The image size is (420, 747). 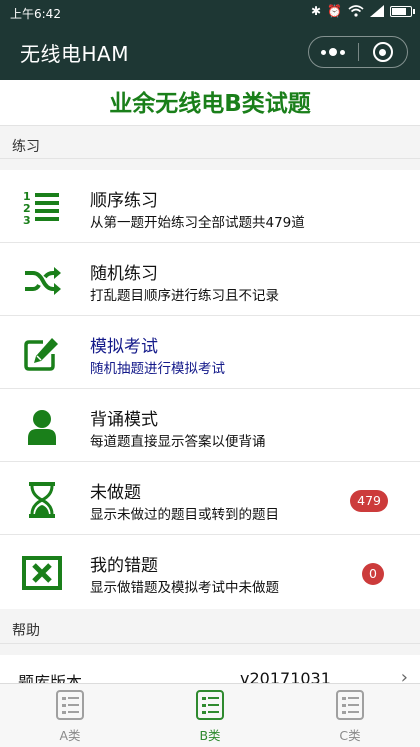 I want to click on tab-label: B类, so click(x=210, y=735).